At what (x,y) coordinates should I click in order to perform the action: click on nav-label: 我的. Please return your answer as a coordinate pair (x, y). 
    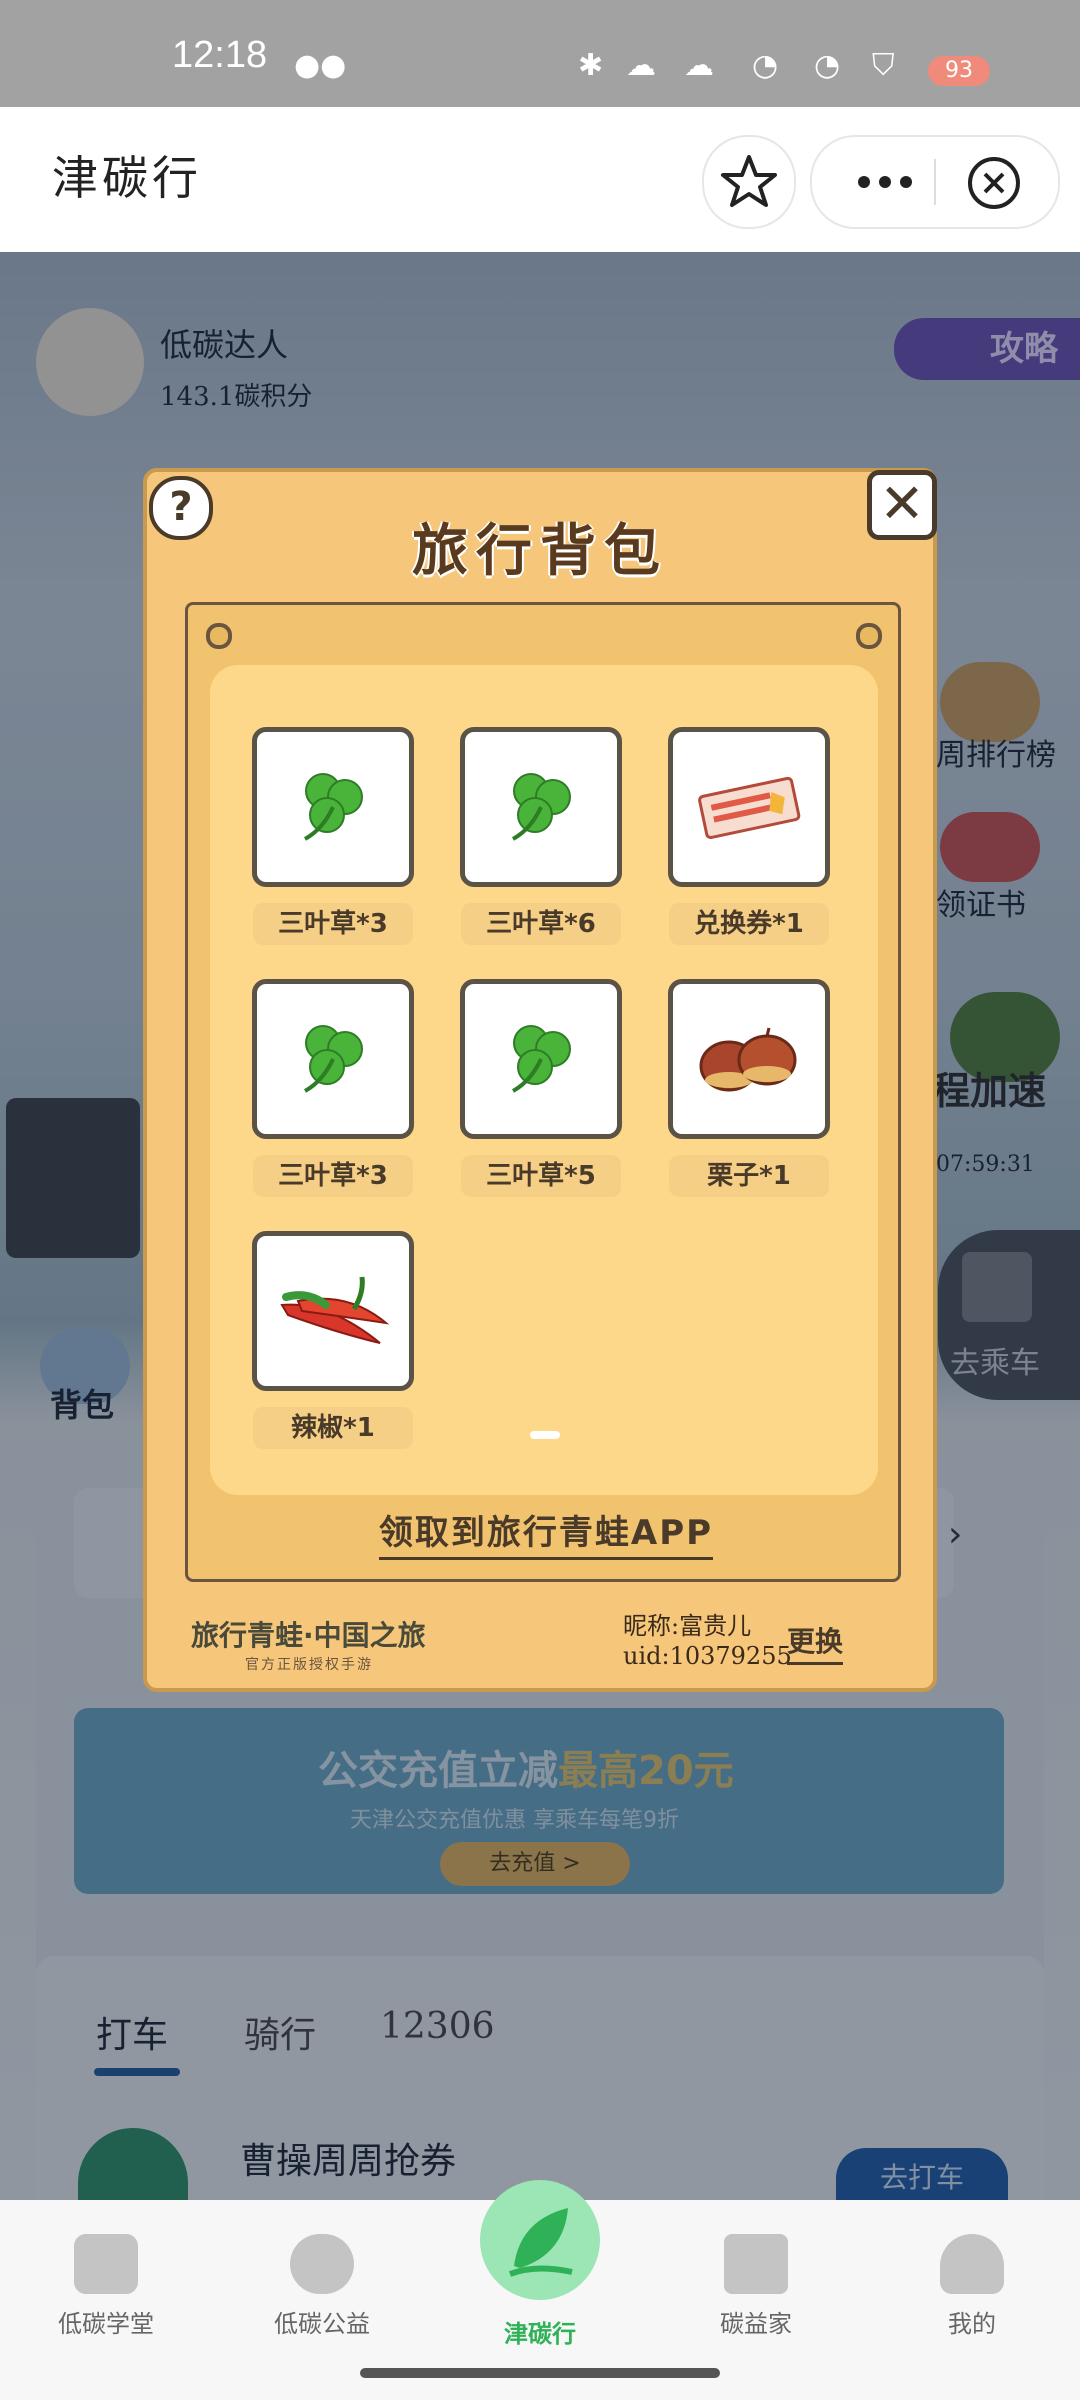
    Looking at the image, I should click on (972, 2324).